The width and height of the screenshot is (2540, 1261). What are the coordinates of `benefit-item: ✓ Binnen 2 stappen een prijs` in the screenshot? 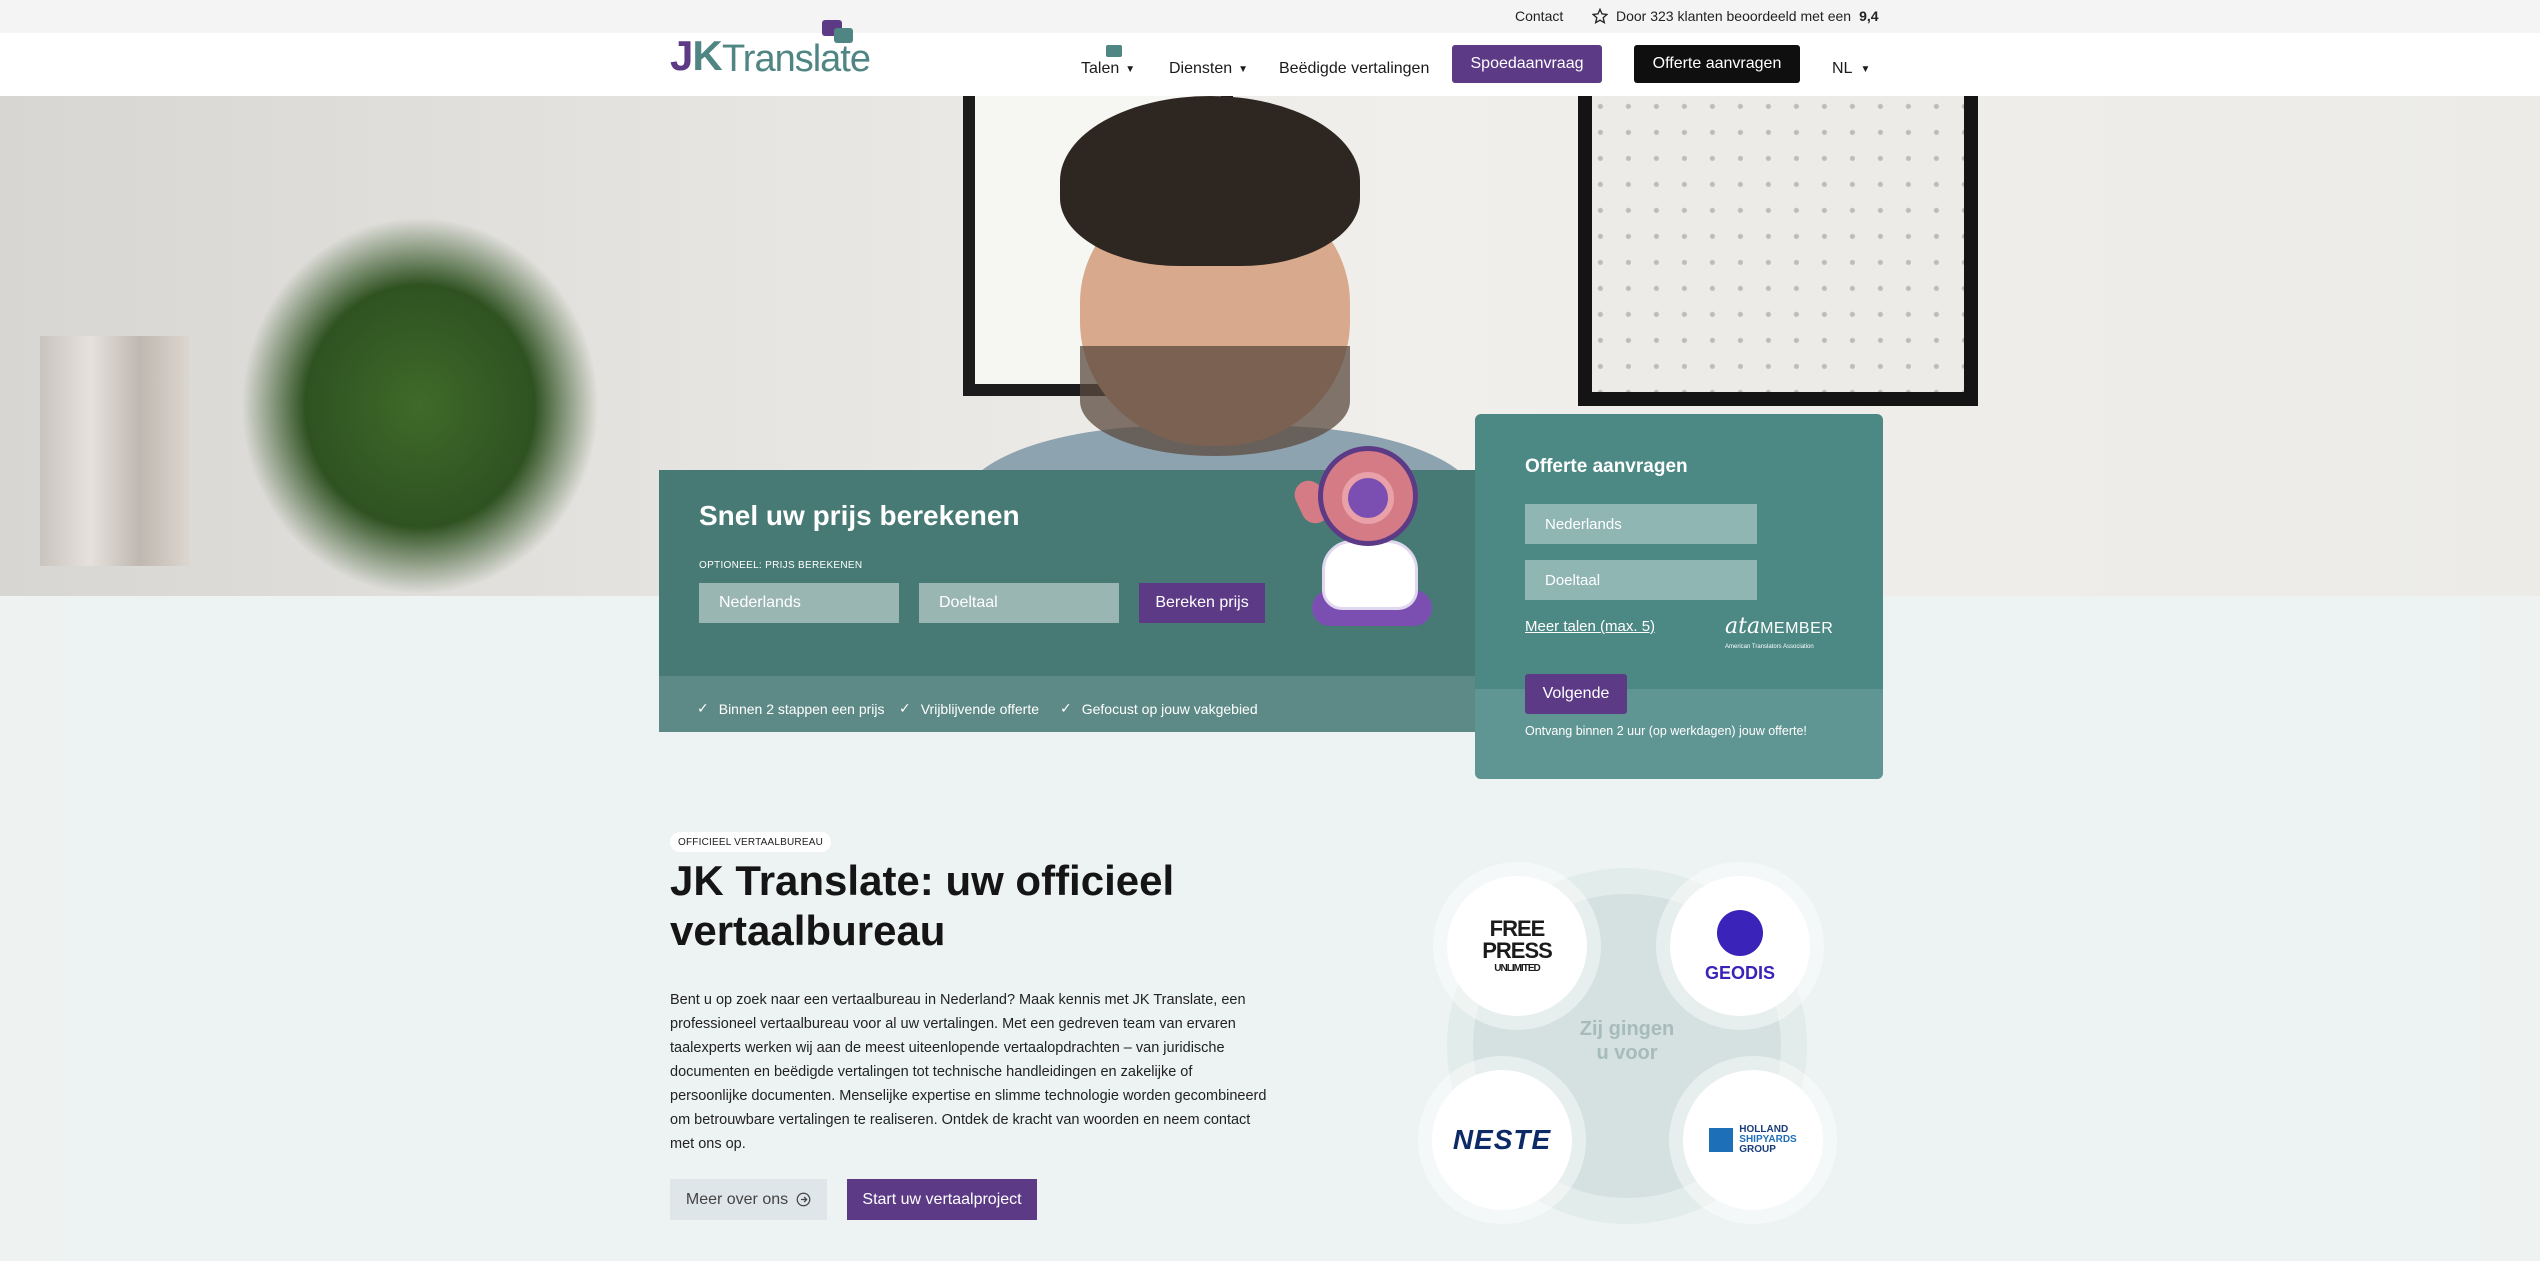 It's located at (791, 708).